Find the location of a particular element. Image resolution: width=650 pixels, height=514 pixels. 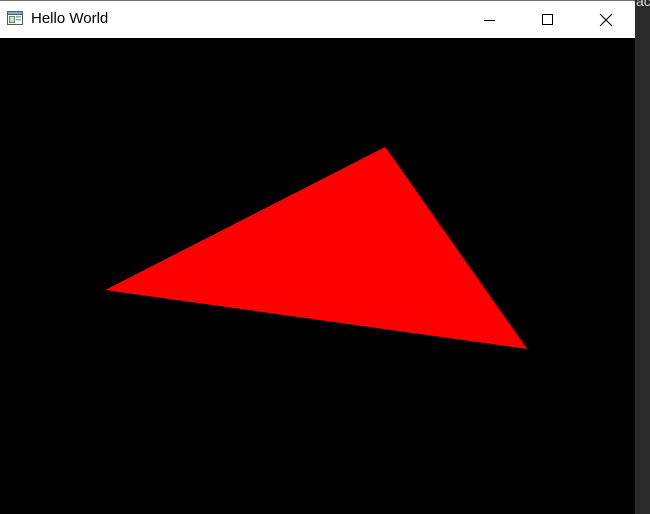

background-window-text: ac is located at coordinates (643, 4).